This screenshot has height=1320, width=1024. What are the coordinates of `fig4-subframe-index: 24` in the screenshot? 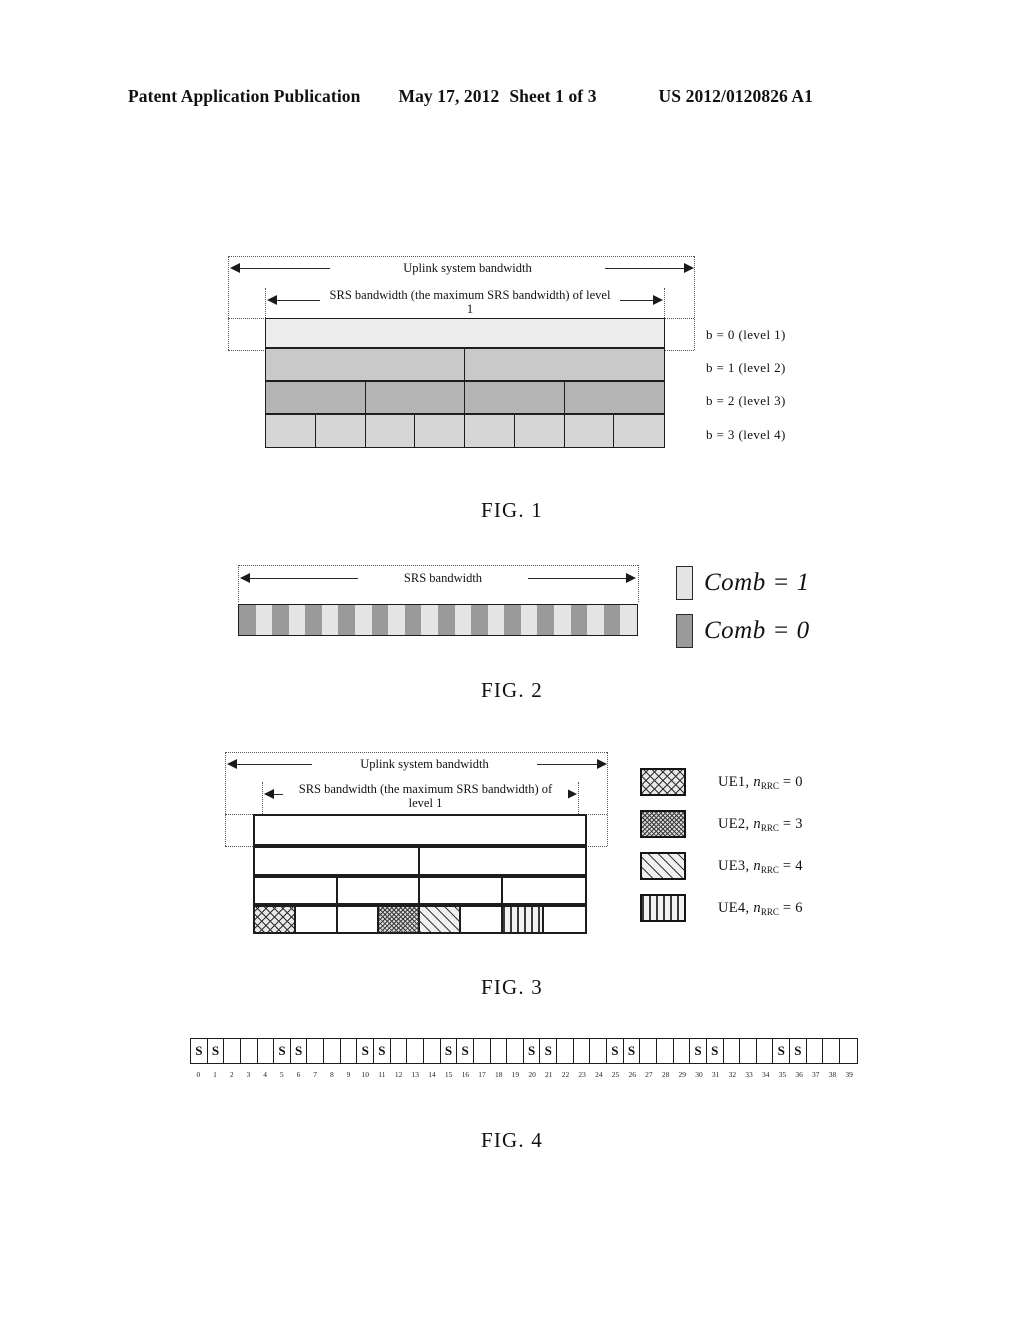 It's located at (599, 1074).